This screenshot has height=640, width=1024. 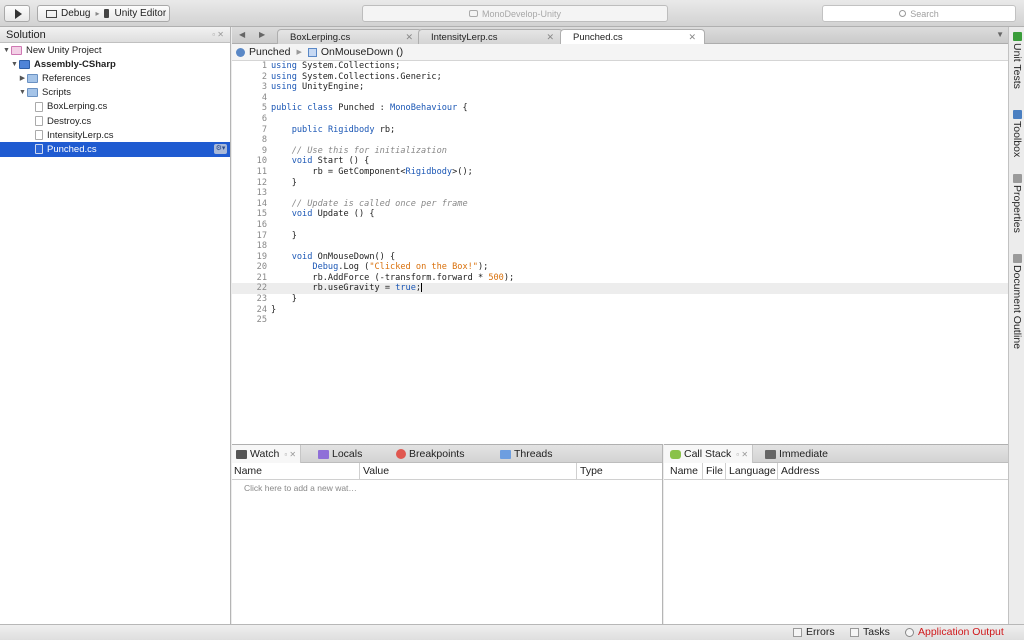 What do you see at coordinates (115, 78) in the screenshot?
I see `tree-item: ▶ References` at bounding box center [115, 78].